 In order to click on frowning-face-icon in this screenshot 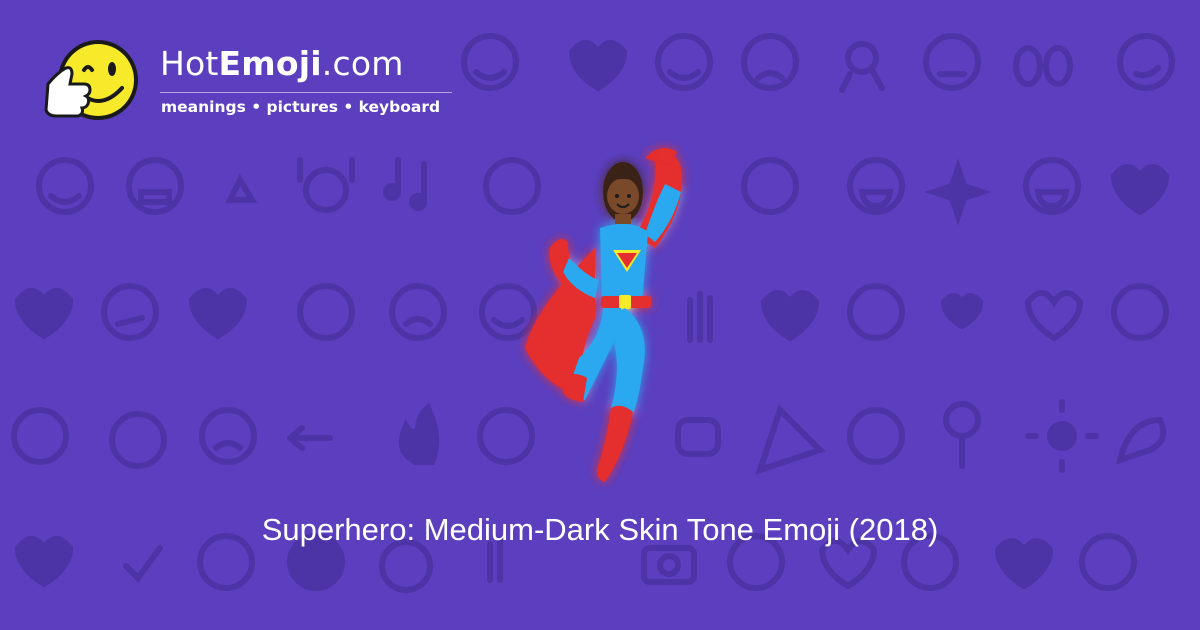, I will do `click(418, 312)`.